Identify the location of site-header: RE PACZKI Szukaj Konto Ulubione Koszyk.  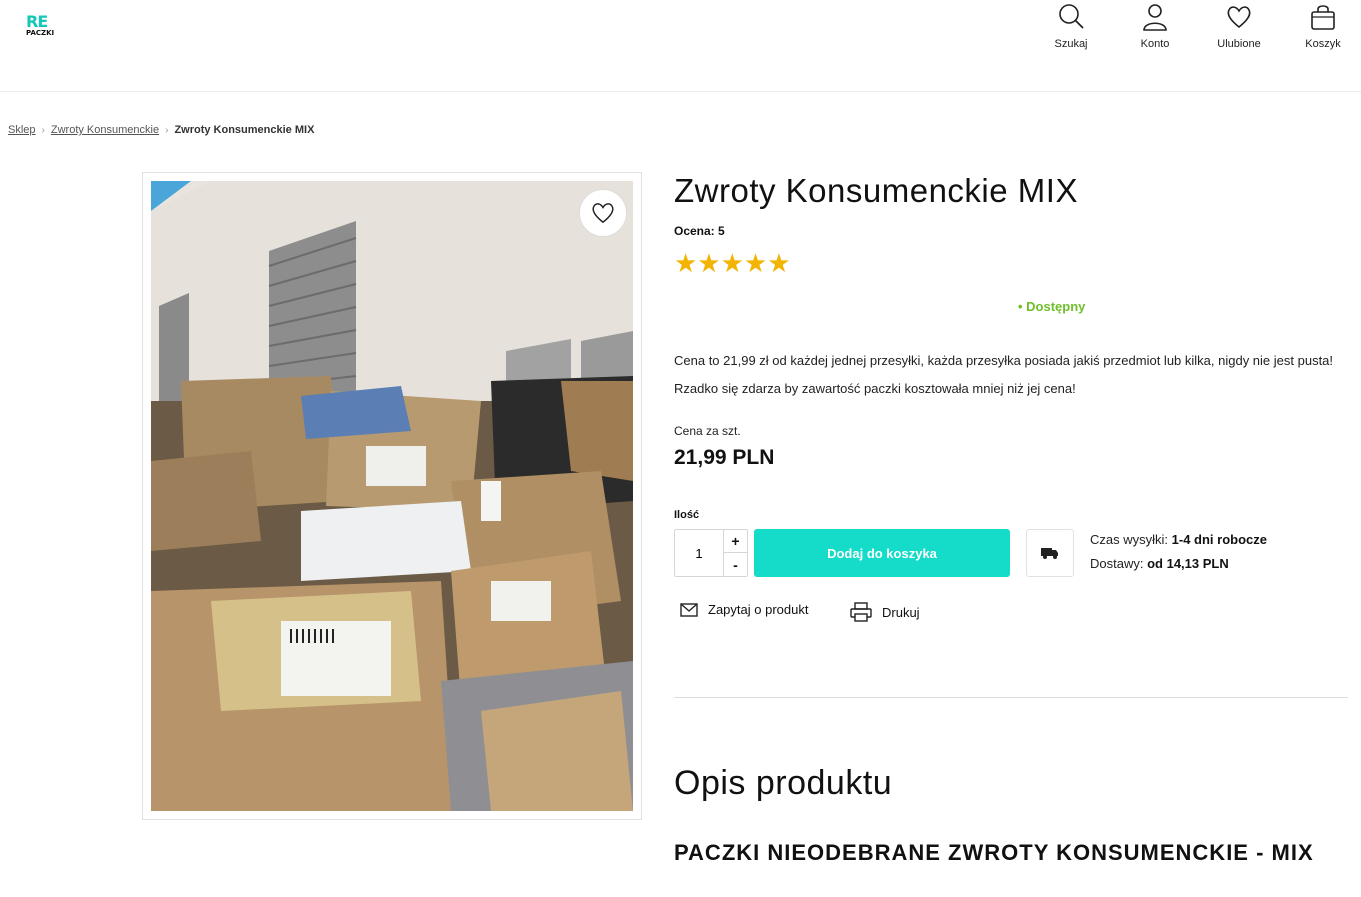
(680, 46).